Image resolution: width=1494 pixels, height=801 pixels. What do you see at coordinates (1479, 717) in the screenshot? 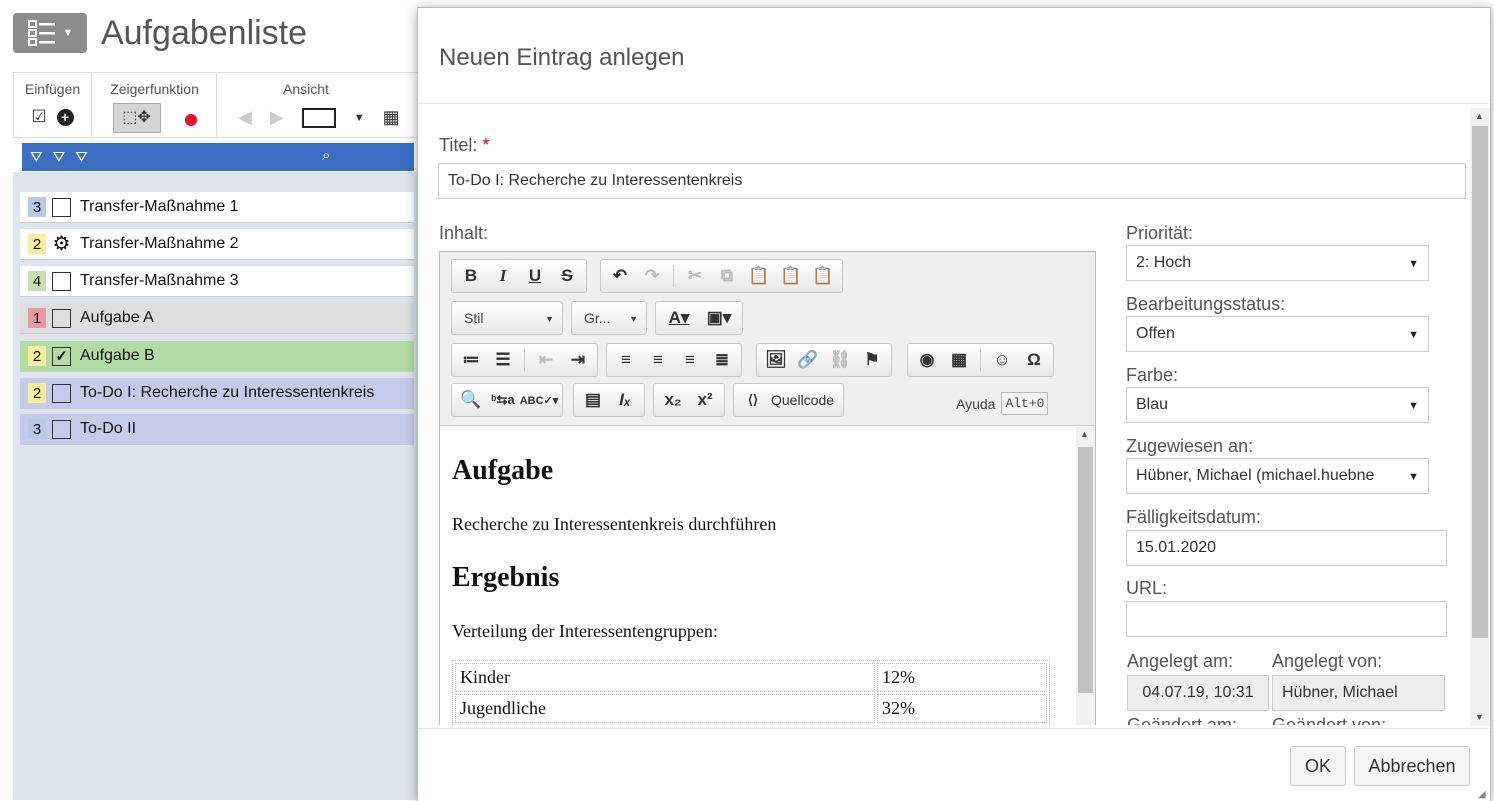
I see `scroll-down-icon: ▼` at bounding box center [1479, 717].